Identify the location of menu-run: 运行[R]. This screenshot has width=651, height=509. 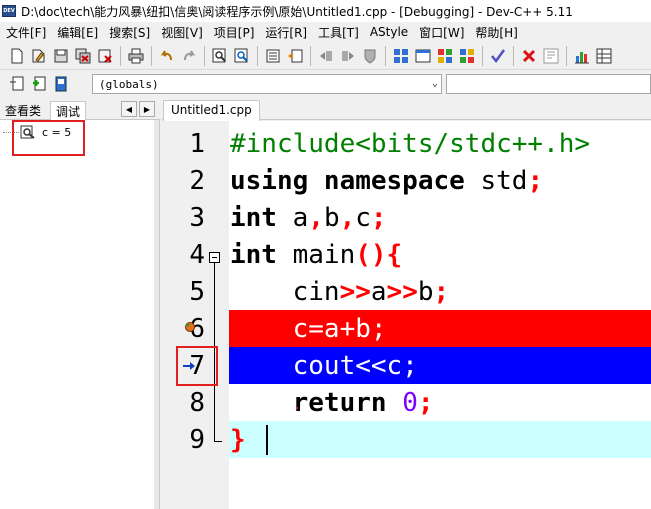
(285, 32).